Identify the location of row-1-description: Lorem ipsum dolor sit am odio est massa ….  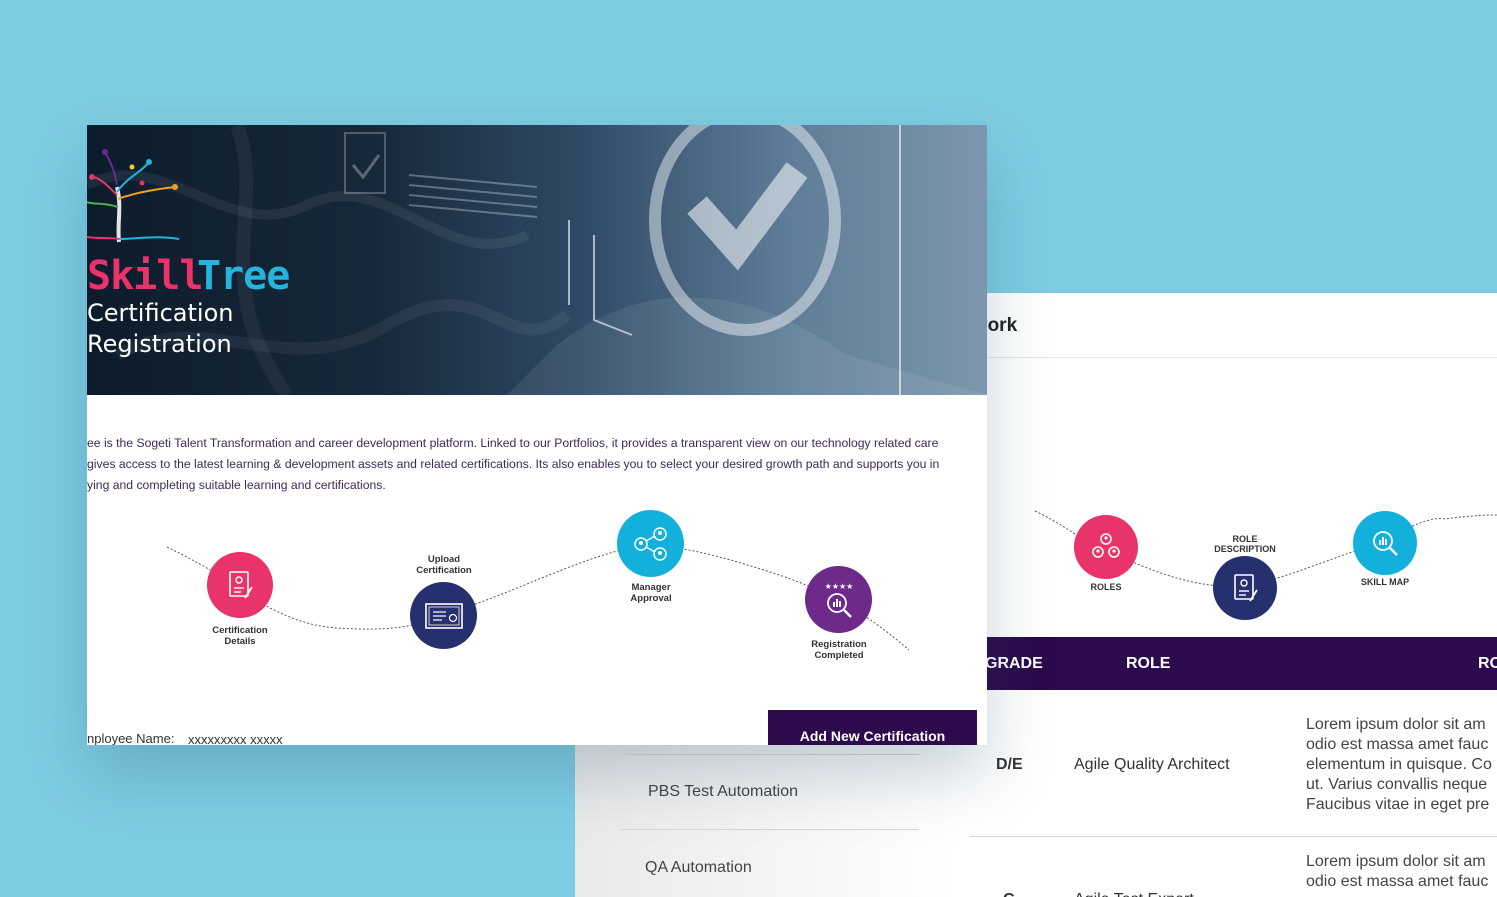
(1399, 764).